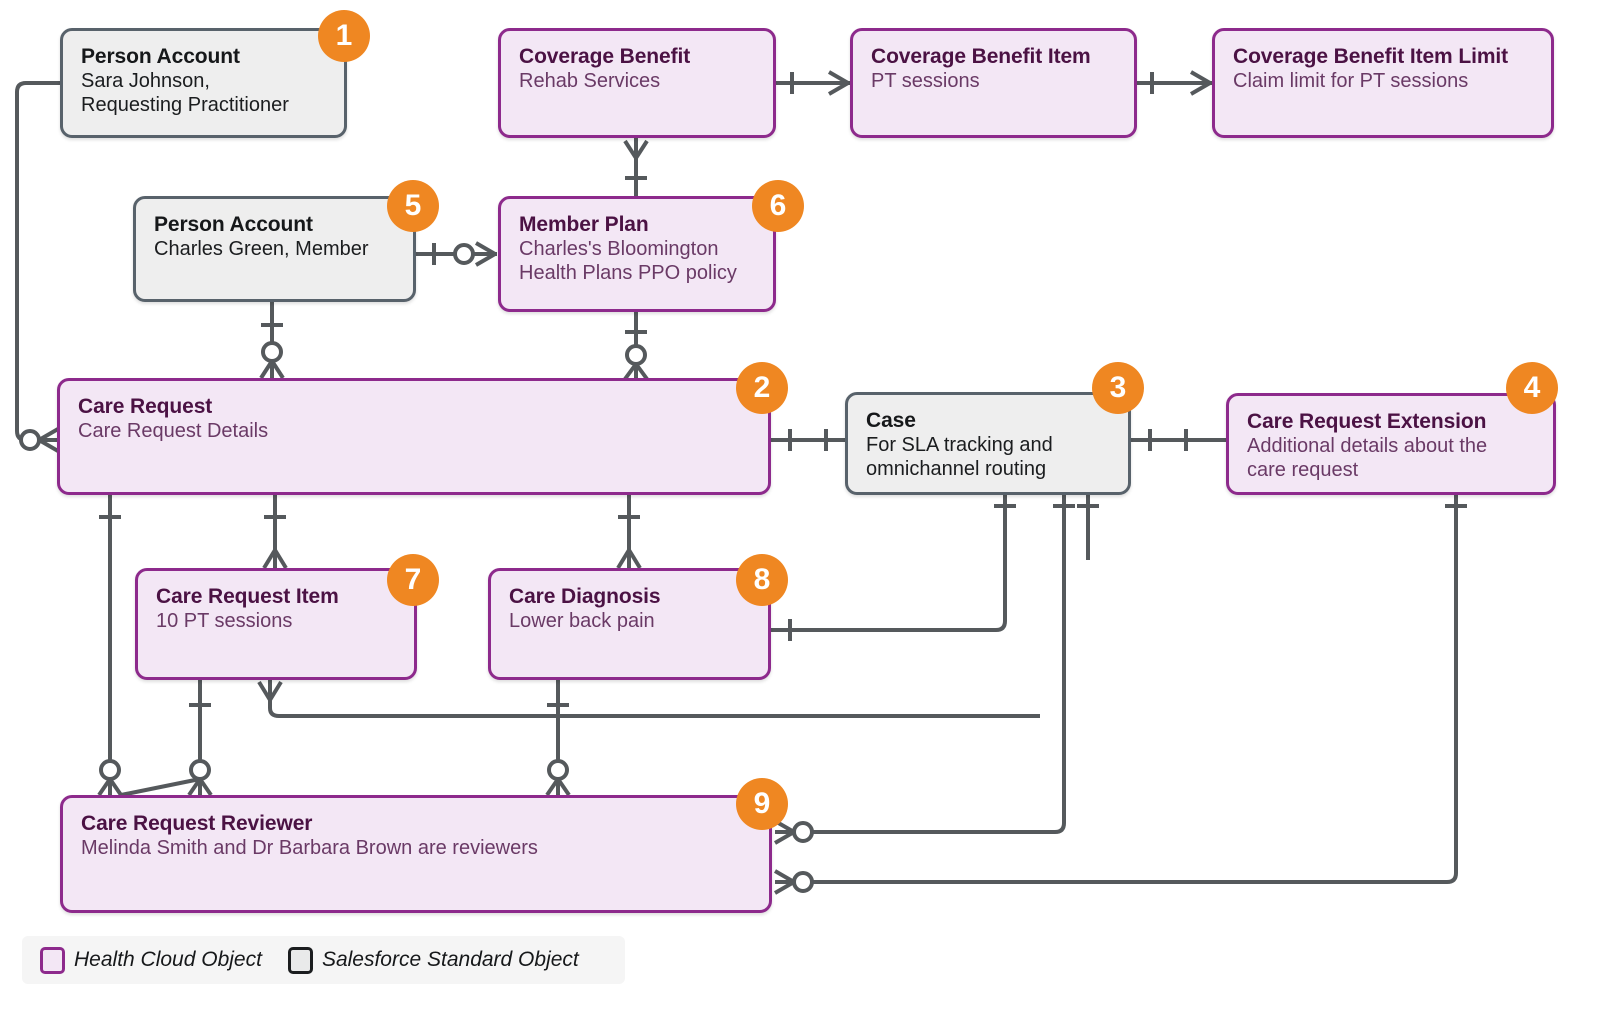 The height and width of the screenshot is (1015, 1600). I want to click on legend-label: Health Cloud Object, so click(168, 959).